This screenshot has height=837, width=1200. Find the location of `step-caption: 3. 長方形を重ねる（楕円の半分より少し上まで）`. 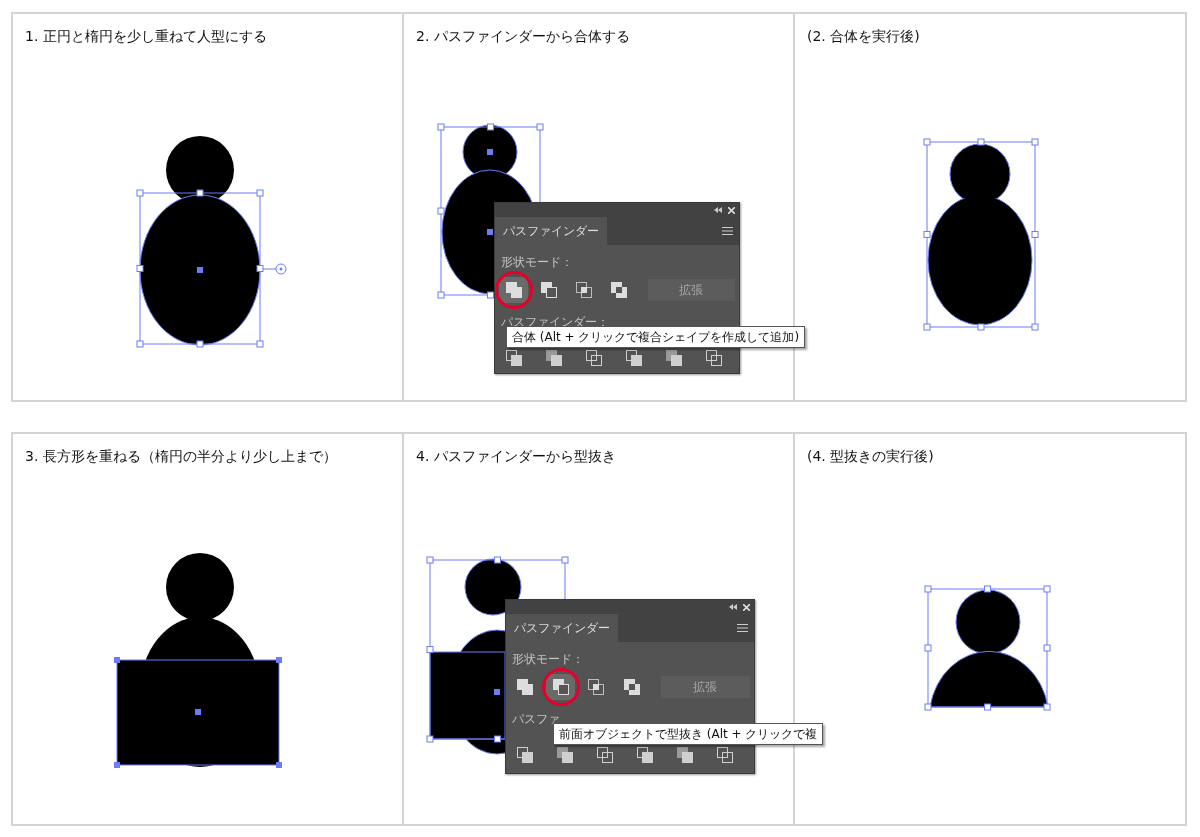

step-caption: 3. 長方形を重ねる（楕円の半分より少し上まで） is located at coordinates (181, 456).